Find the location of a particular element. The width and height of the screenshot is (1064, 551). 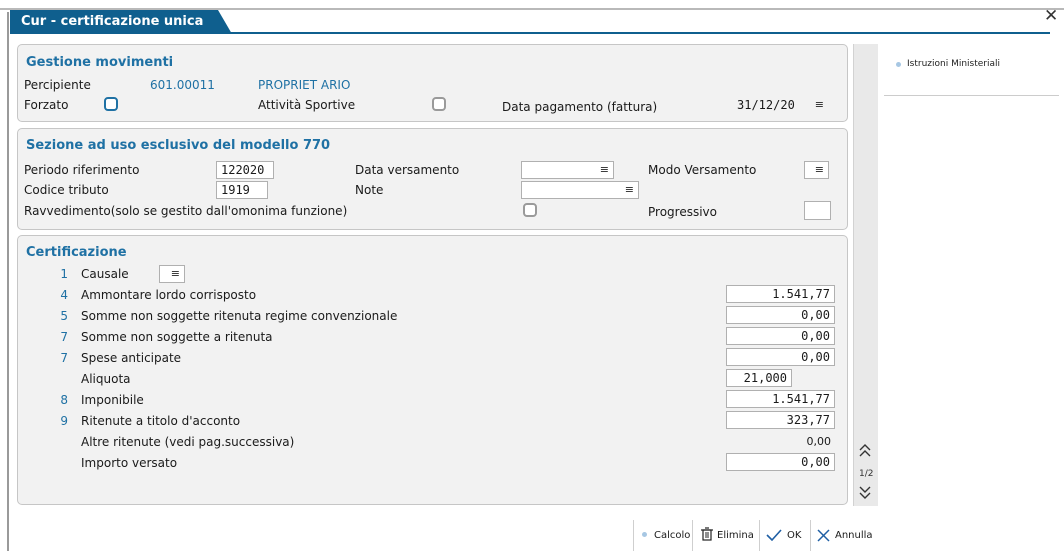

note-label: Note is located at coordinates (369, 190).